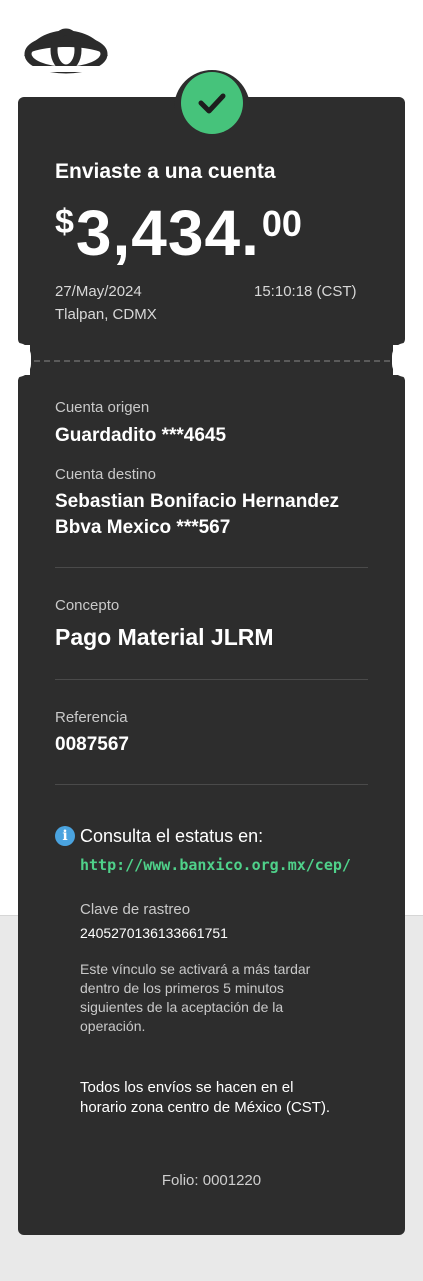 Image resolution: width=423 pixels, height=1281 pixels. I want to click on status-consulta-text: Consulta el estatus en:, so click(172, 836).